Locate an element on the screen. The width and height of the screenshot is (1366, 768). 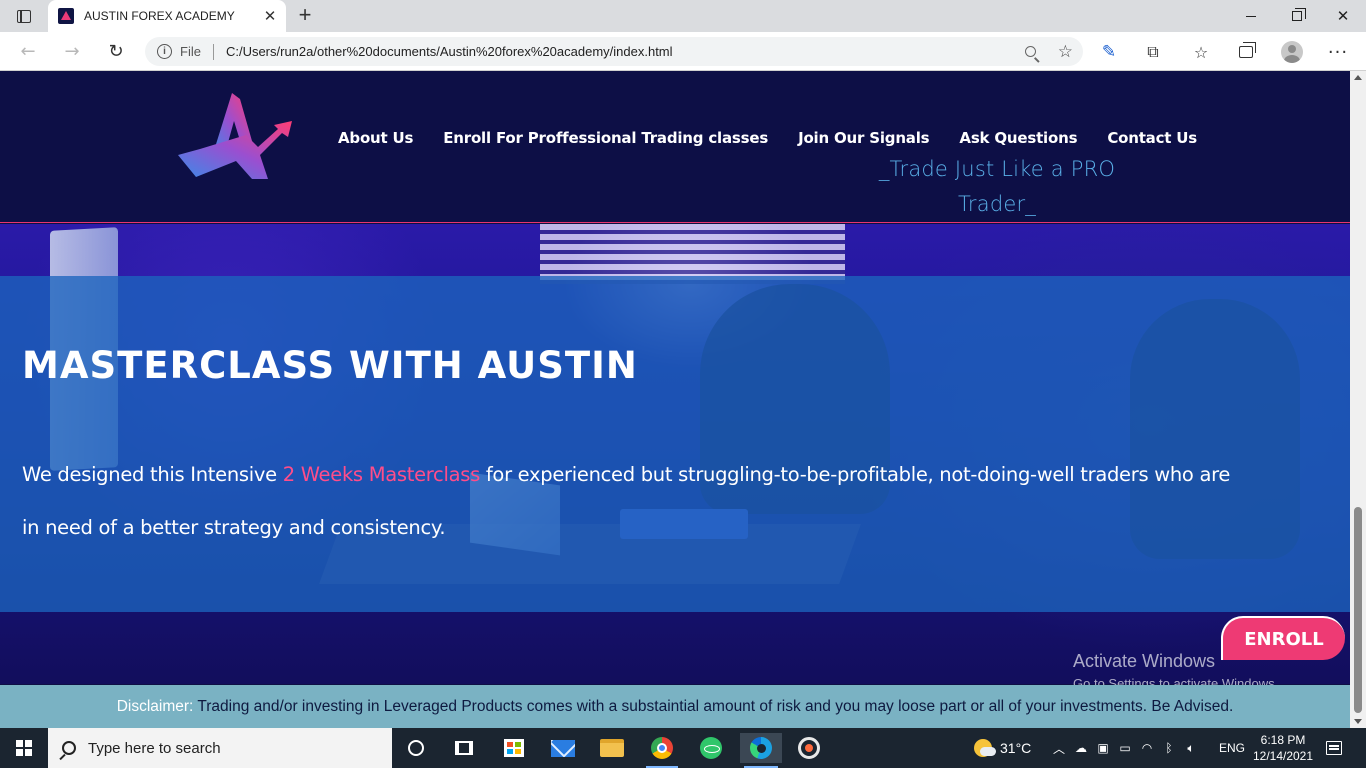
window-close-button: ✕ is located at coordinates (1343, 16).